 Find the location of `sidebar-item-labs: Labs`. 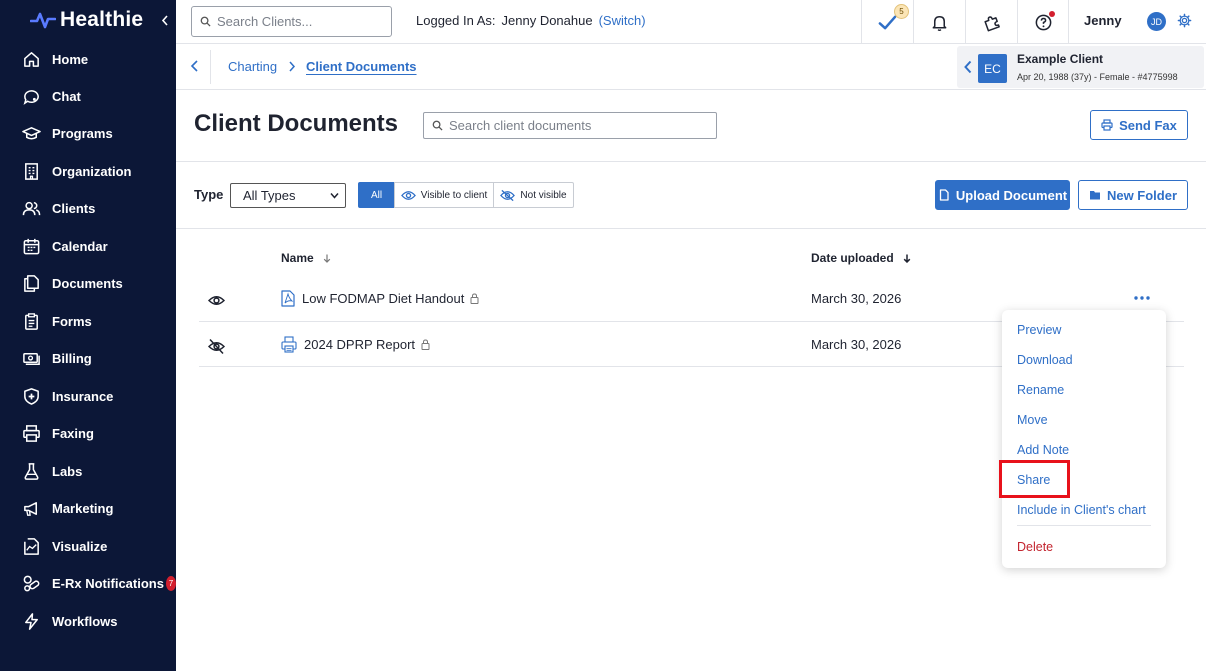

sidebar-item-labs: Labs is located at coordinates (88, 471).